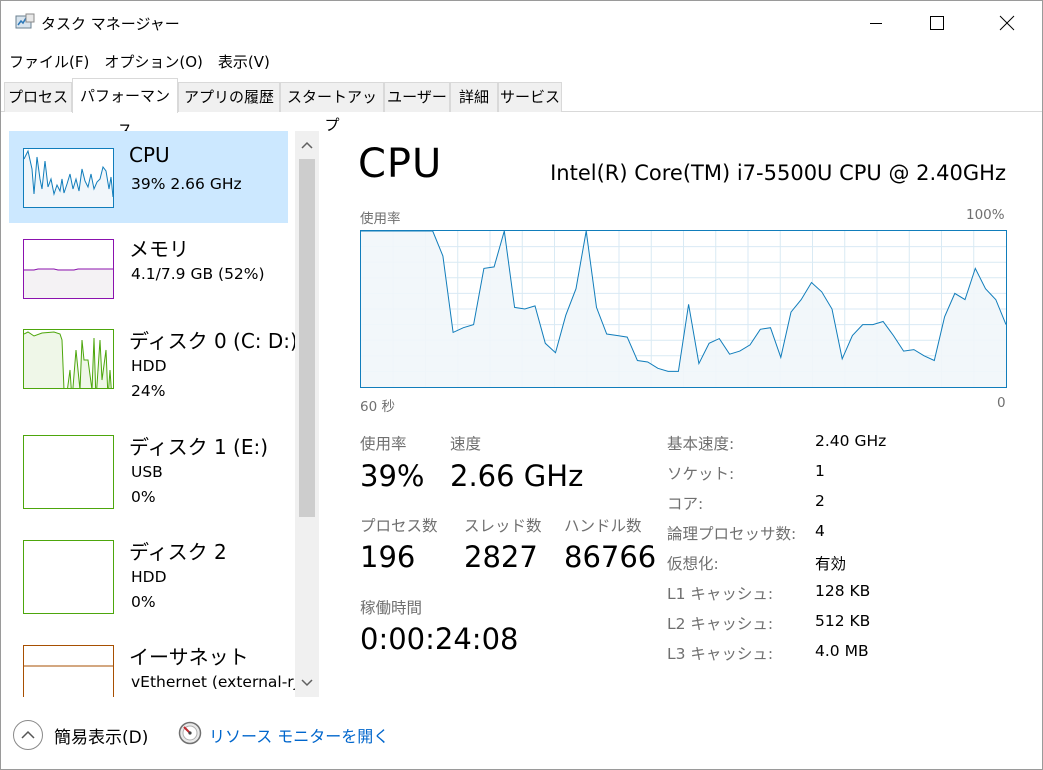 The width and height of the screenshot is (1043, 770). Describe the element at coordinates (68, 577) in the screenshot. I see `disk2-thumbnail-graph` at that location.